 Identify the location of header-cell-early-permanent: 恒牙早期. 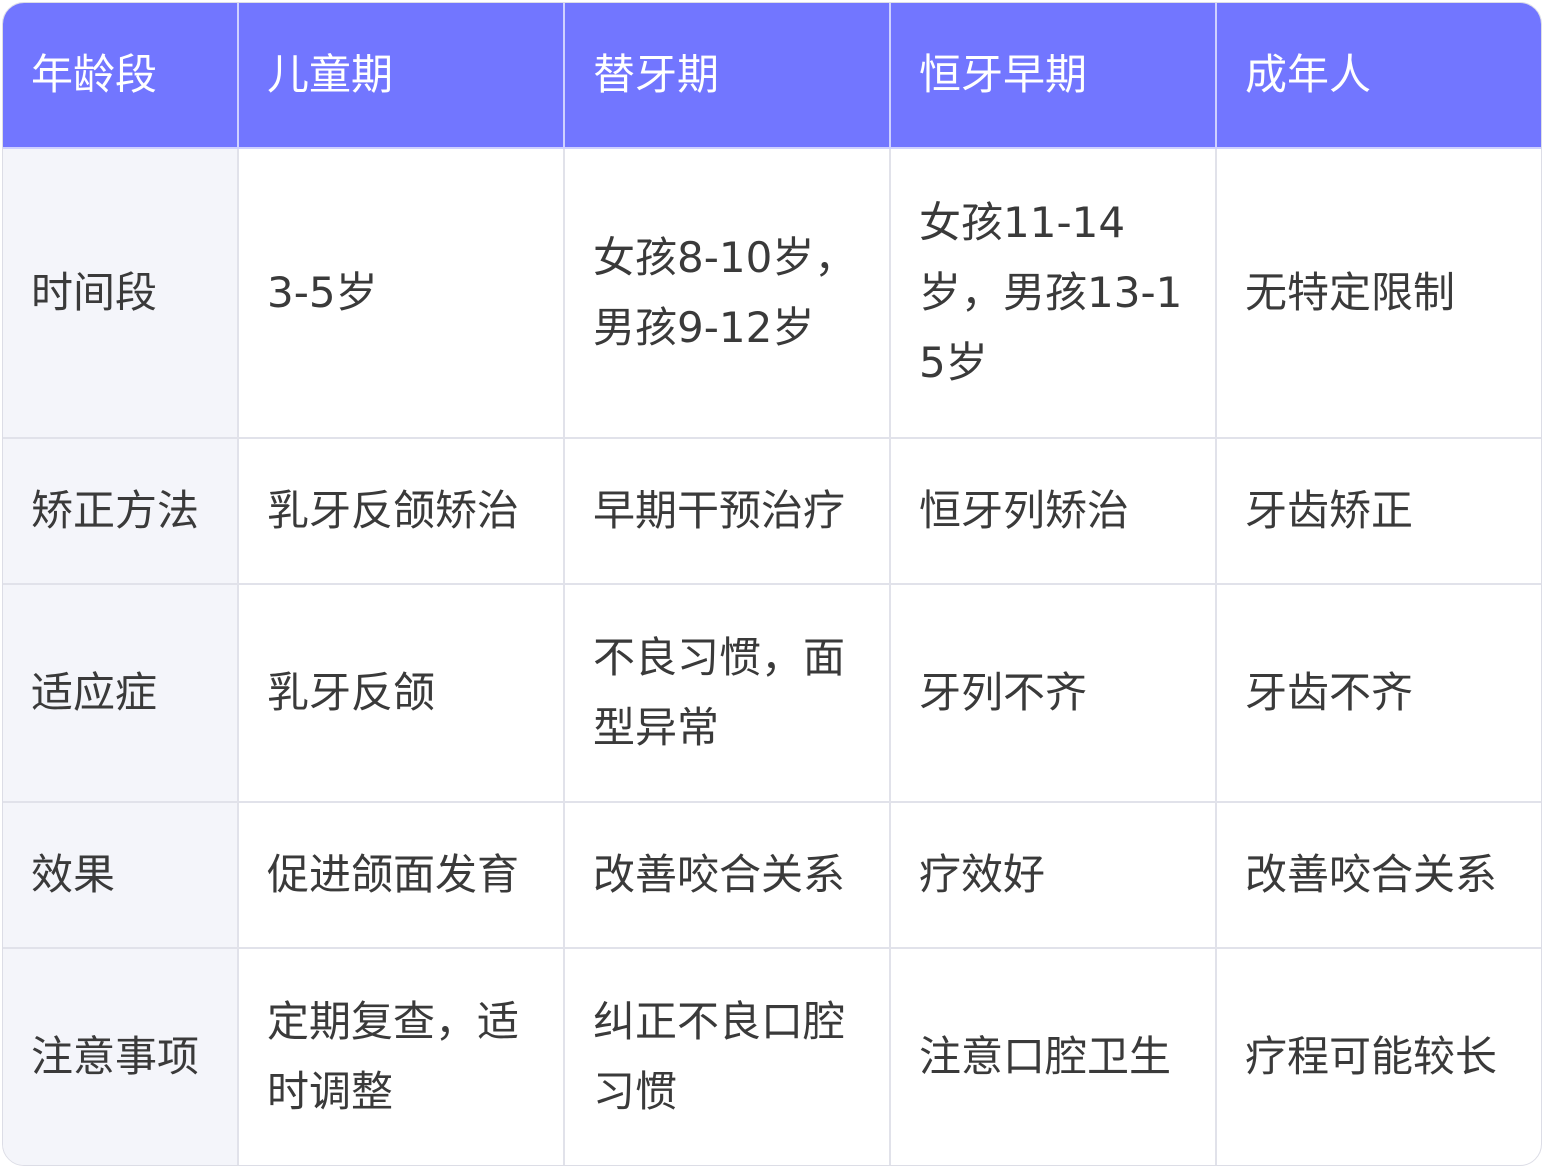
(1053, 76).